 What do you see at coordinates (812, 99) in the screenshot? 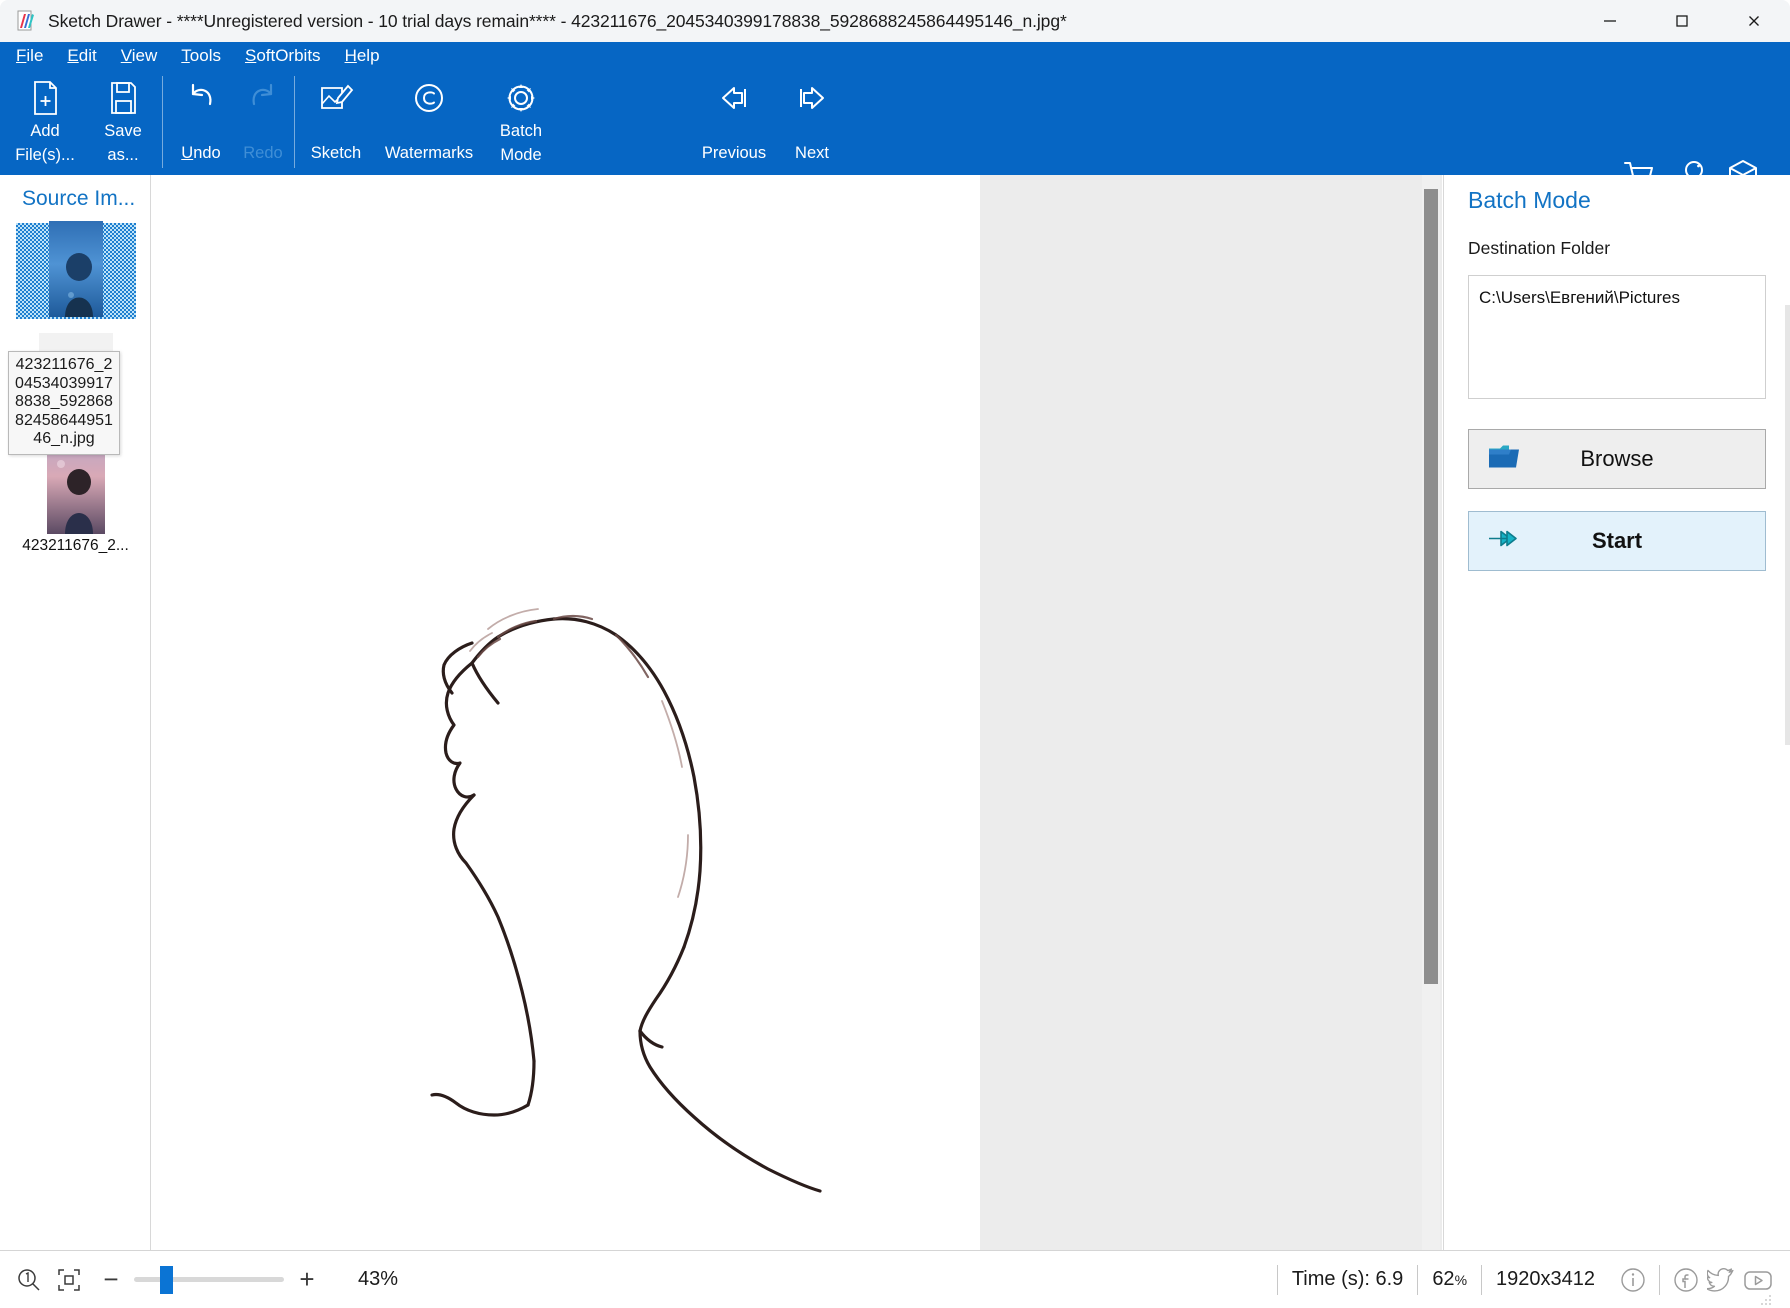
I see `arrow-right-icon` at bounding box center [812, 99].